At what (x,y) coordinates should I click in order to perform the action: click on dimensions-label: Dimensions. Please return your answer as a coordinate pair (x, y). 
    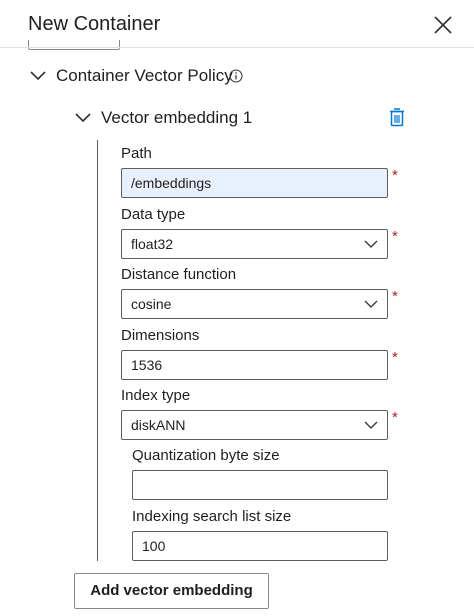
    Looking at the image, I should click on (160, 335).